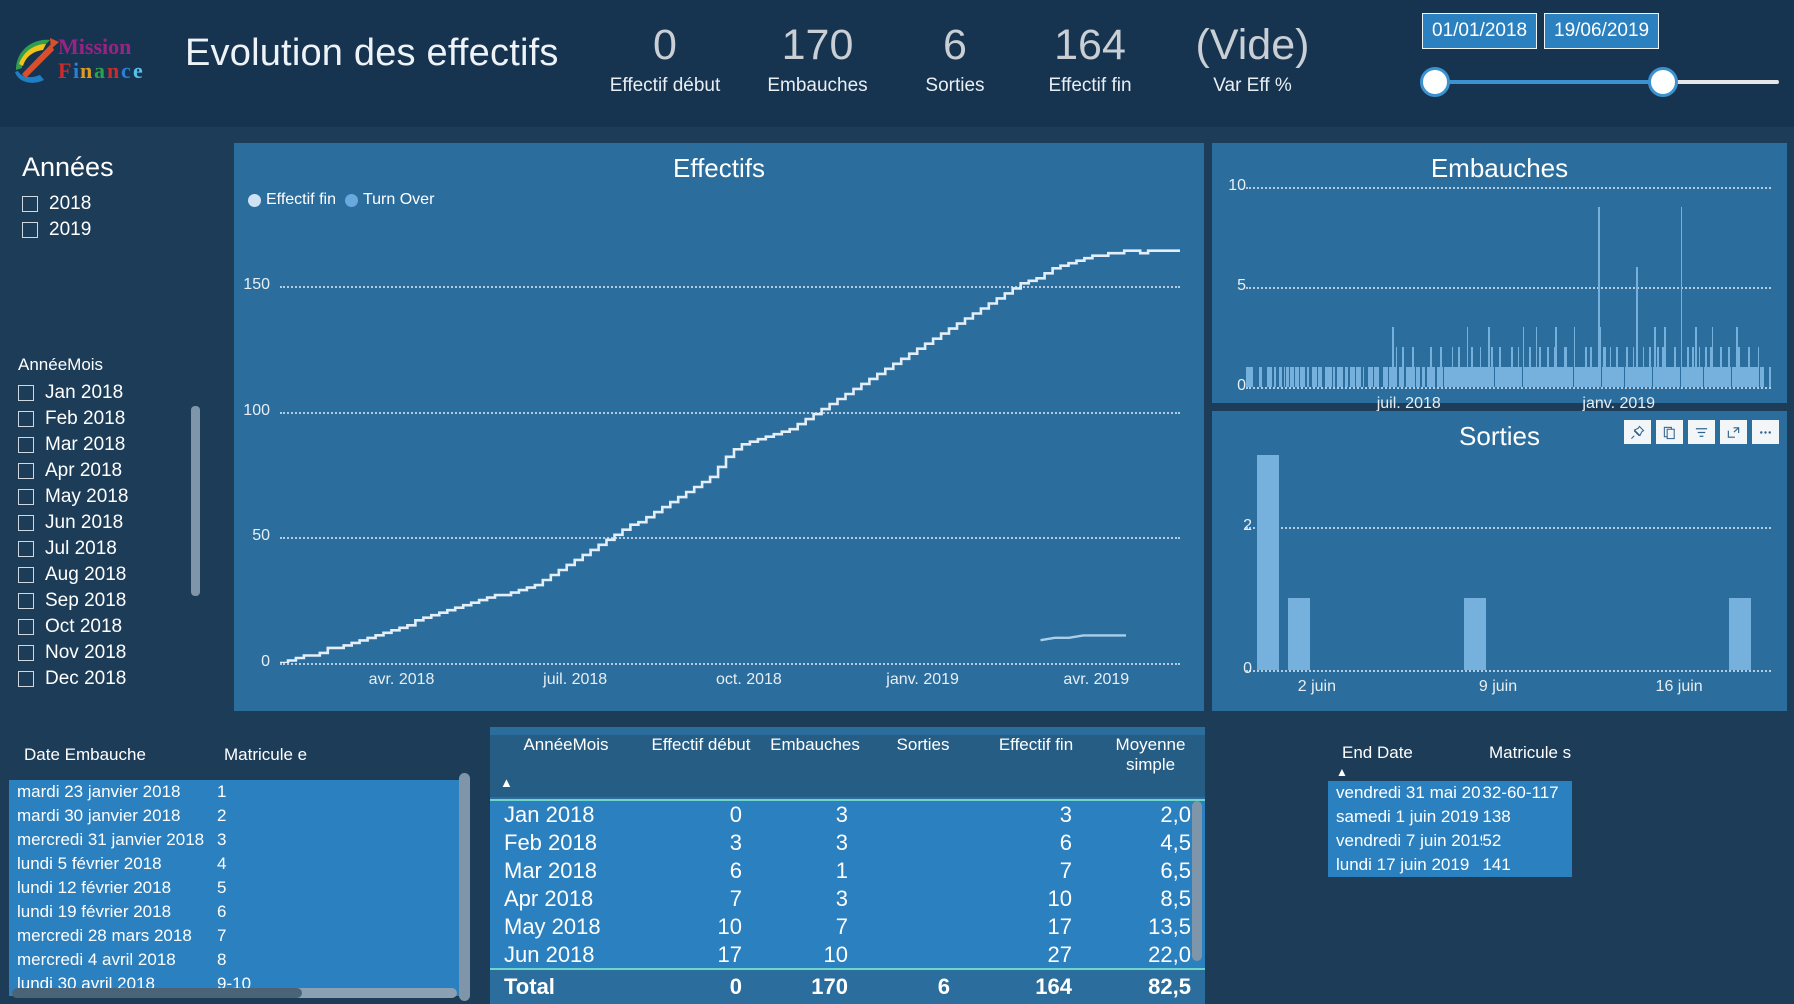  Describe the element at coordinates (1637, 432) in the screenshot. I see `pin-icon` at that location.